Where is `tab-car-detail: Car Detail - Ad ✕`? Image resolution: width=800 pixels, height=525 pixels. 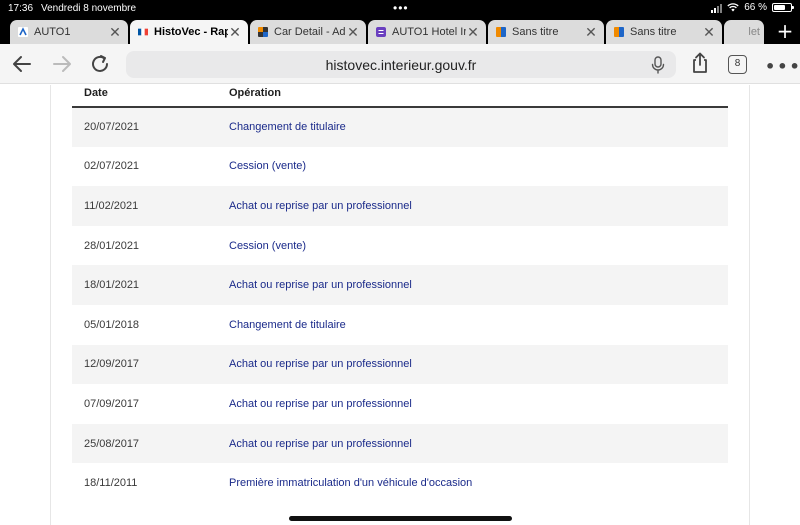
tab-car-detail: Car Detail - Ad ✕ is located at coordinates (308, 32).